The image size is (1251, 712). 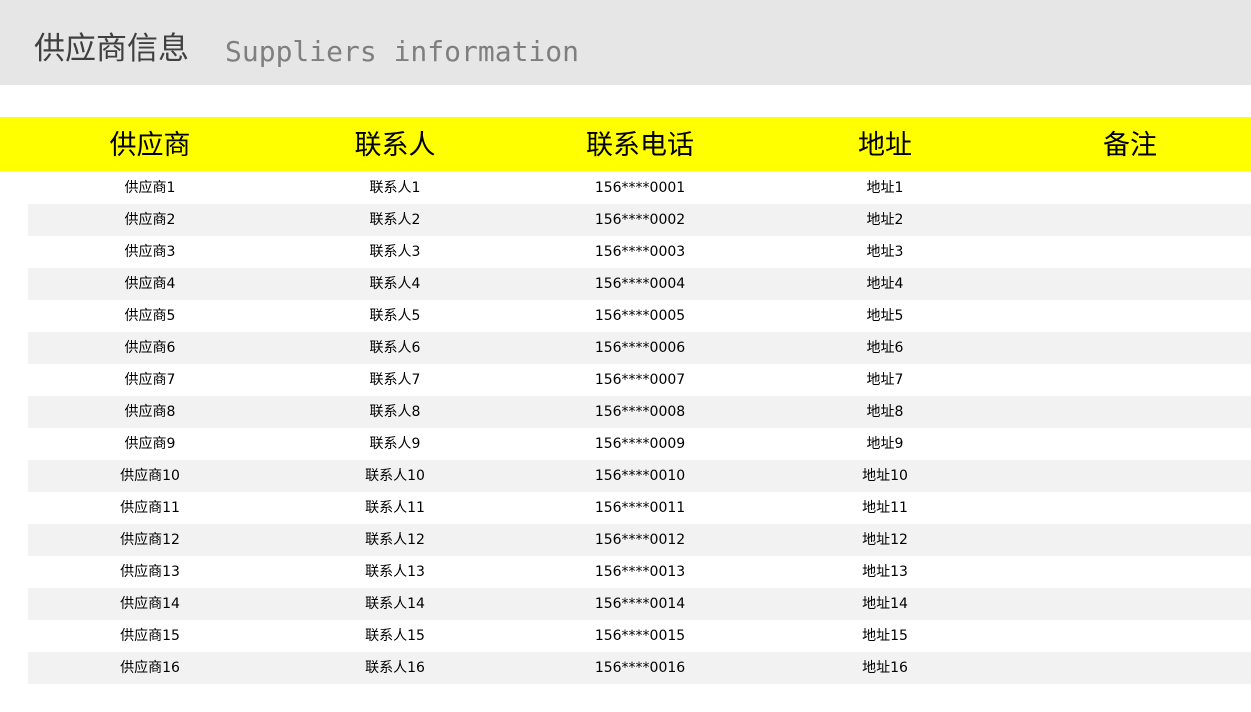 I want to click on table-row: 供应商15 联系人15 156****0015 地址15, so click(x=639, y=636).